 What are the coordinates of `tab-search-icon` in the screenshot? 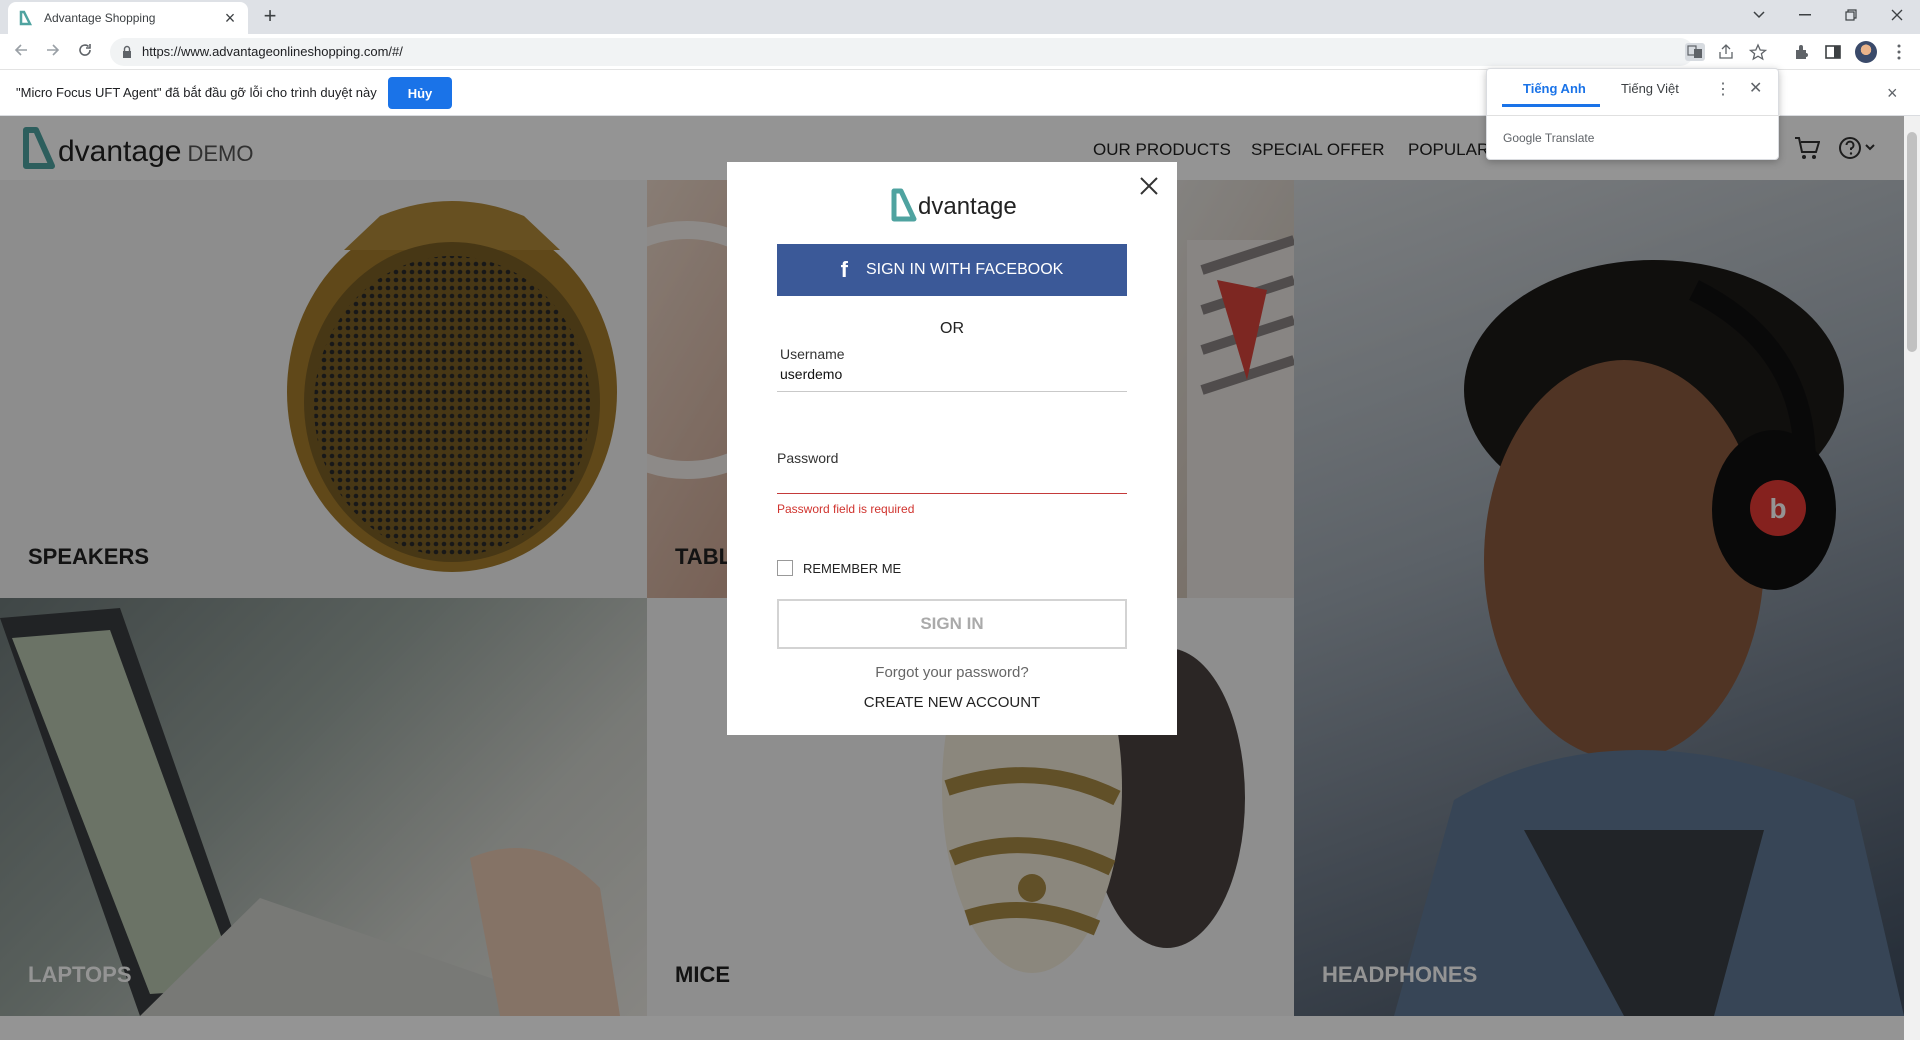 It's located at (1759, 15).